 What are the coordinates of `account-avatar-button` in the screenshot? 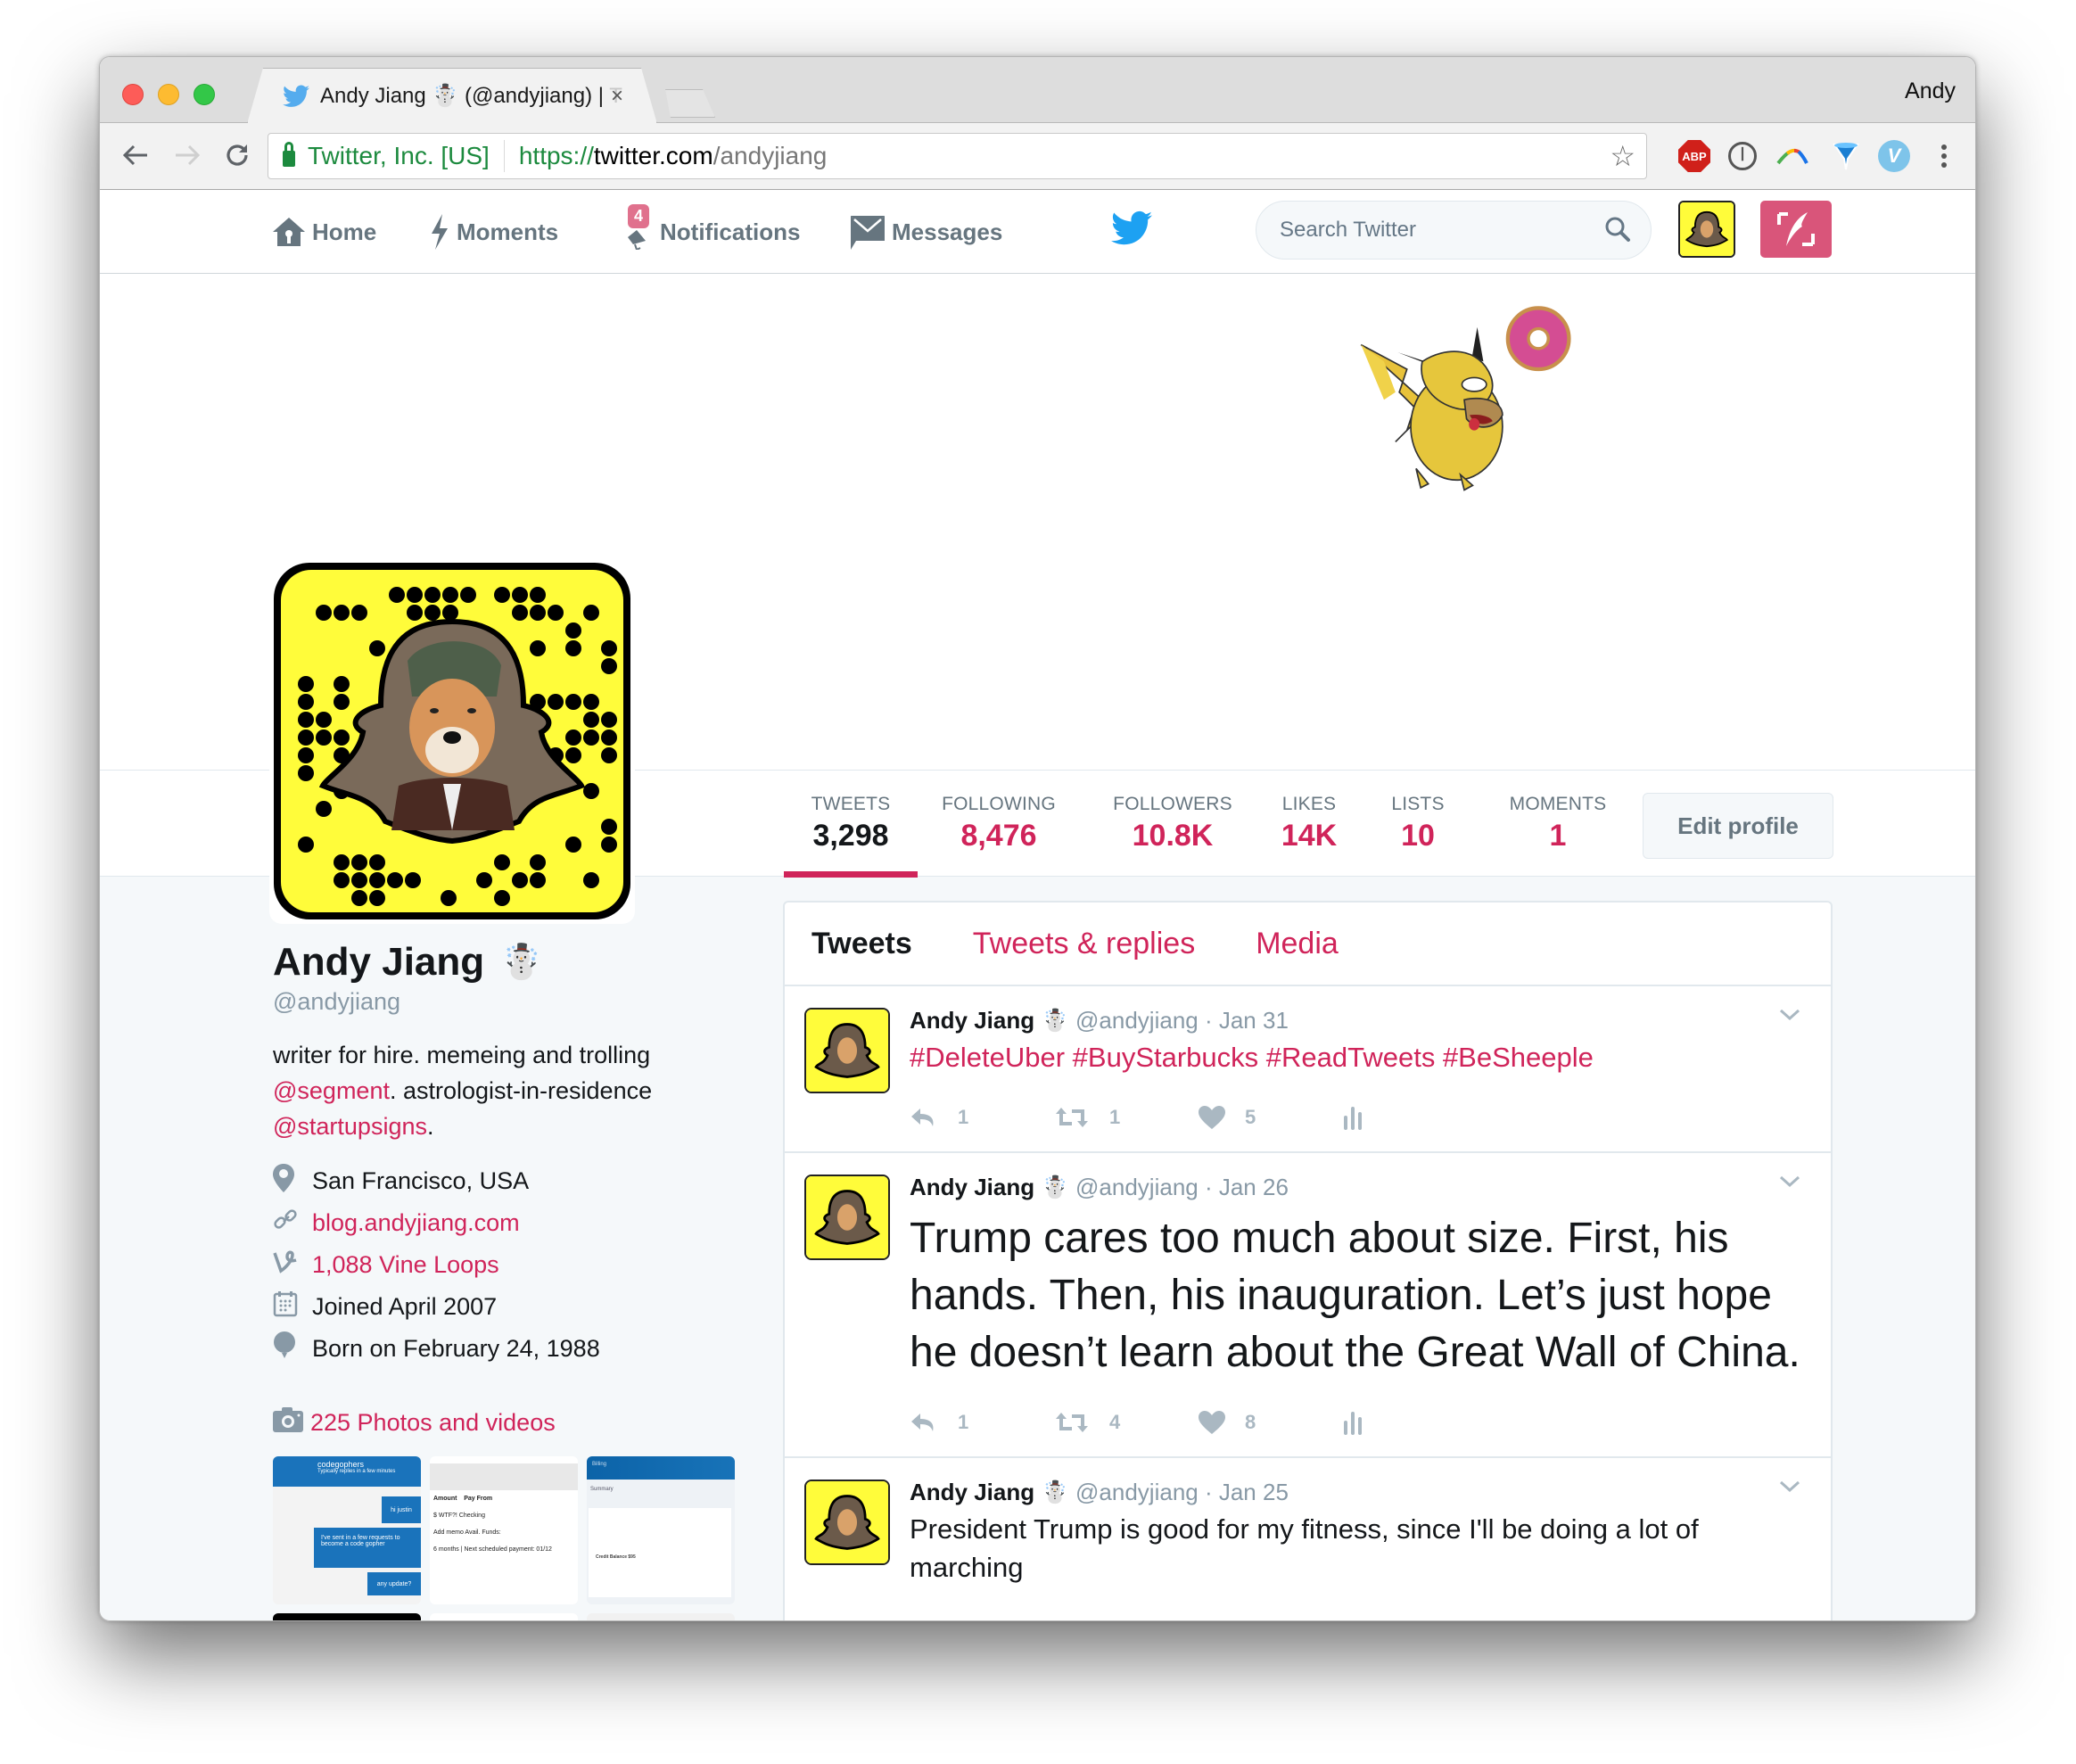 It's located at (1707, 229).